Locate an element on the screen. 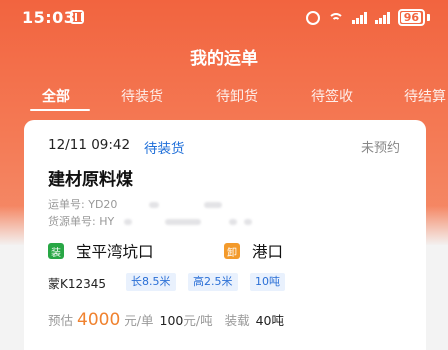  license-plate: 蒙K12345 is located at coordinates (77, 284).